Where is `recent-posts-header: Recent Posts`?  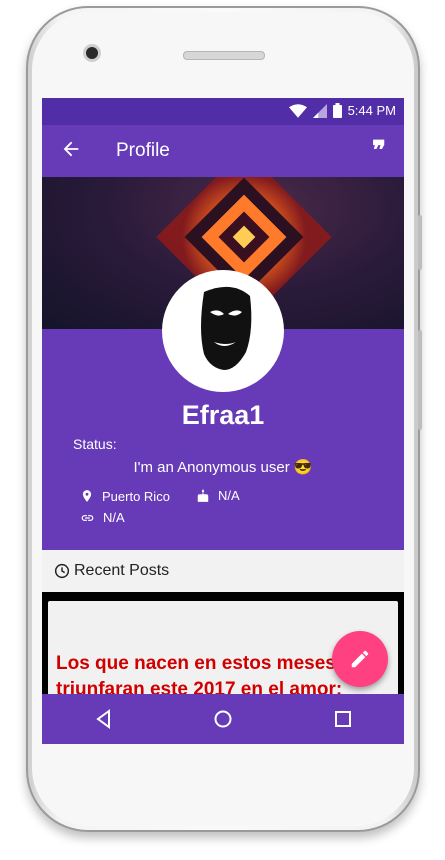 recent-posts-header: Recent Posts is located at coordinates (223, 571).